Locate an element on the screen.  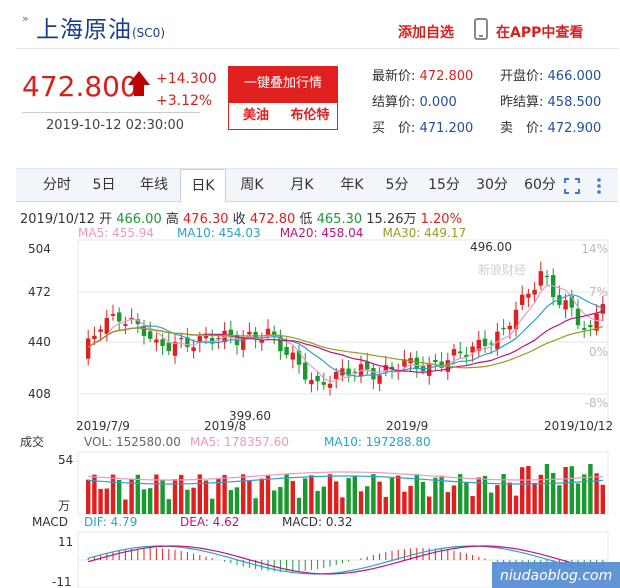
vol-value: VOL: 152580.00 is located at coordinates (132, 442).